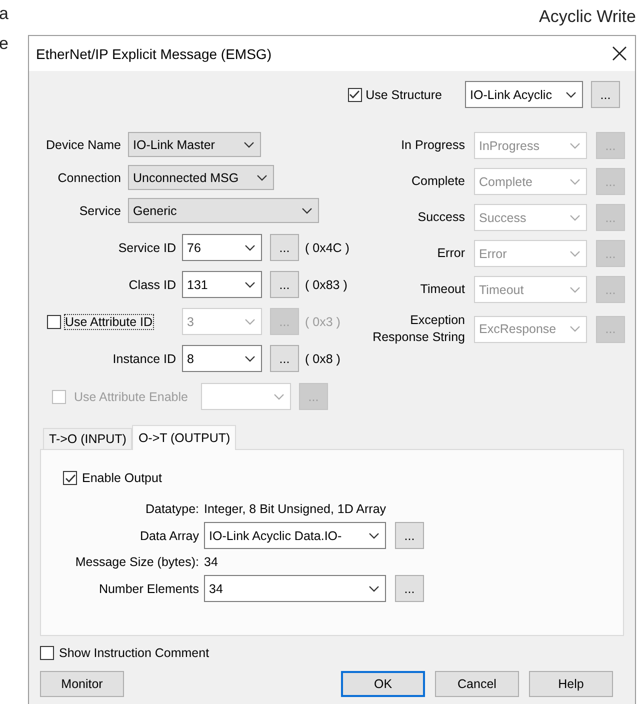 This screenshot has height=704, width=640. Describe the element at coordinates (154, 54) in the screenshot. I see `window-title: EtherNet/IP Explicit Message (EMSG)` at that location.